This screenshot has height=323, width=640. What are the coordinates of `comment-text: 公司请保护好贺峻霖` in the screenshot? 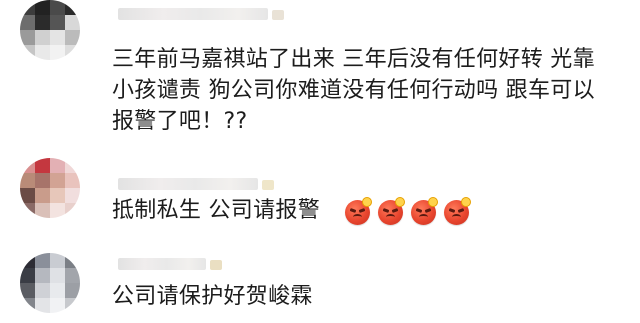 It's located at (212, 296).